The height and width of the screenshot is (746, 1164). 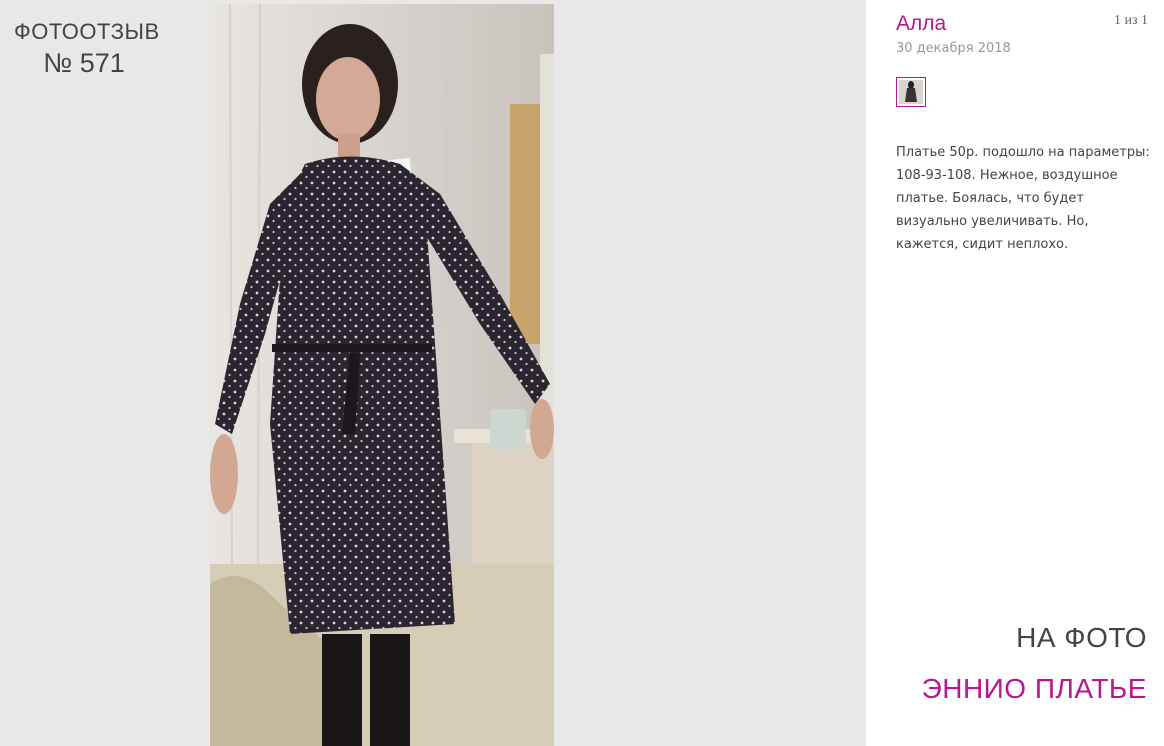 I want to click on product-link: ЭННИО ПЛАТЬЕ, so click(x=1034, y=689).